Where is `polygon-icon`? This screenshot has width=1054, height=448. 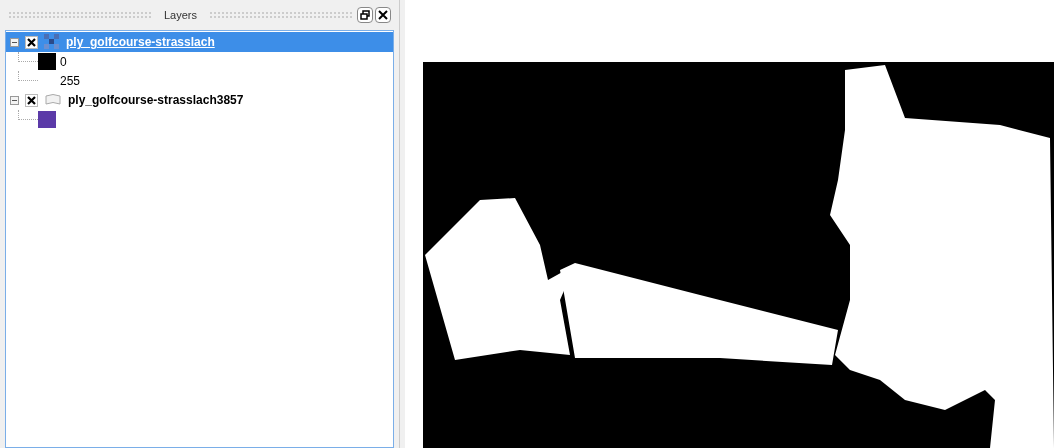
polygon-icon is located at coordinates (53, 100).